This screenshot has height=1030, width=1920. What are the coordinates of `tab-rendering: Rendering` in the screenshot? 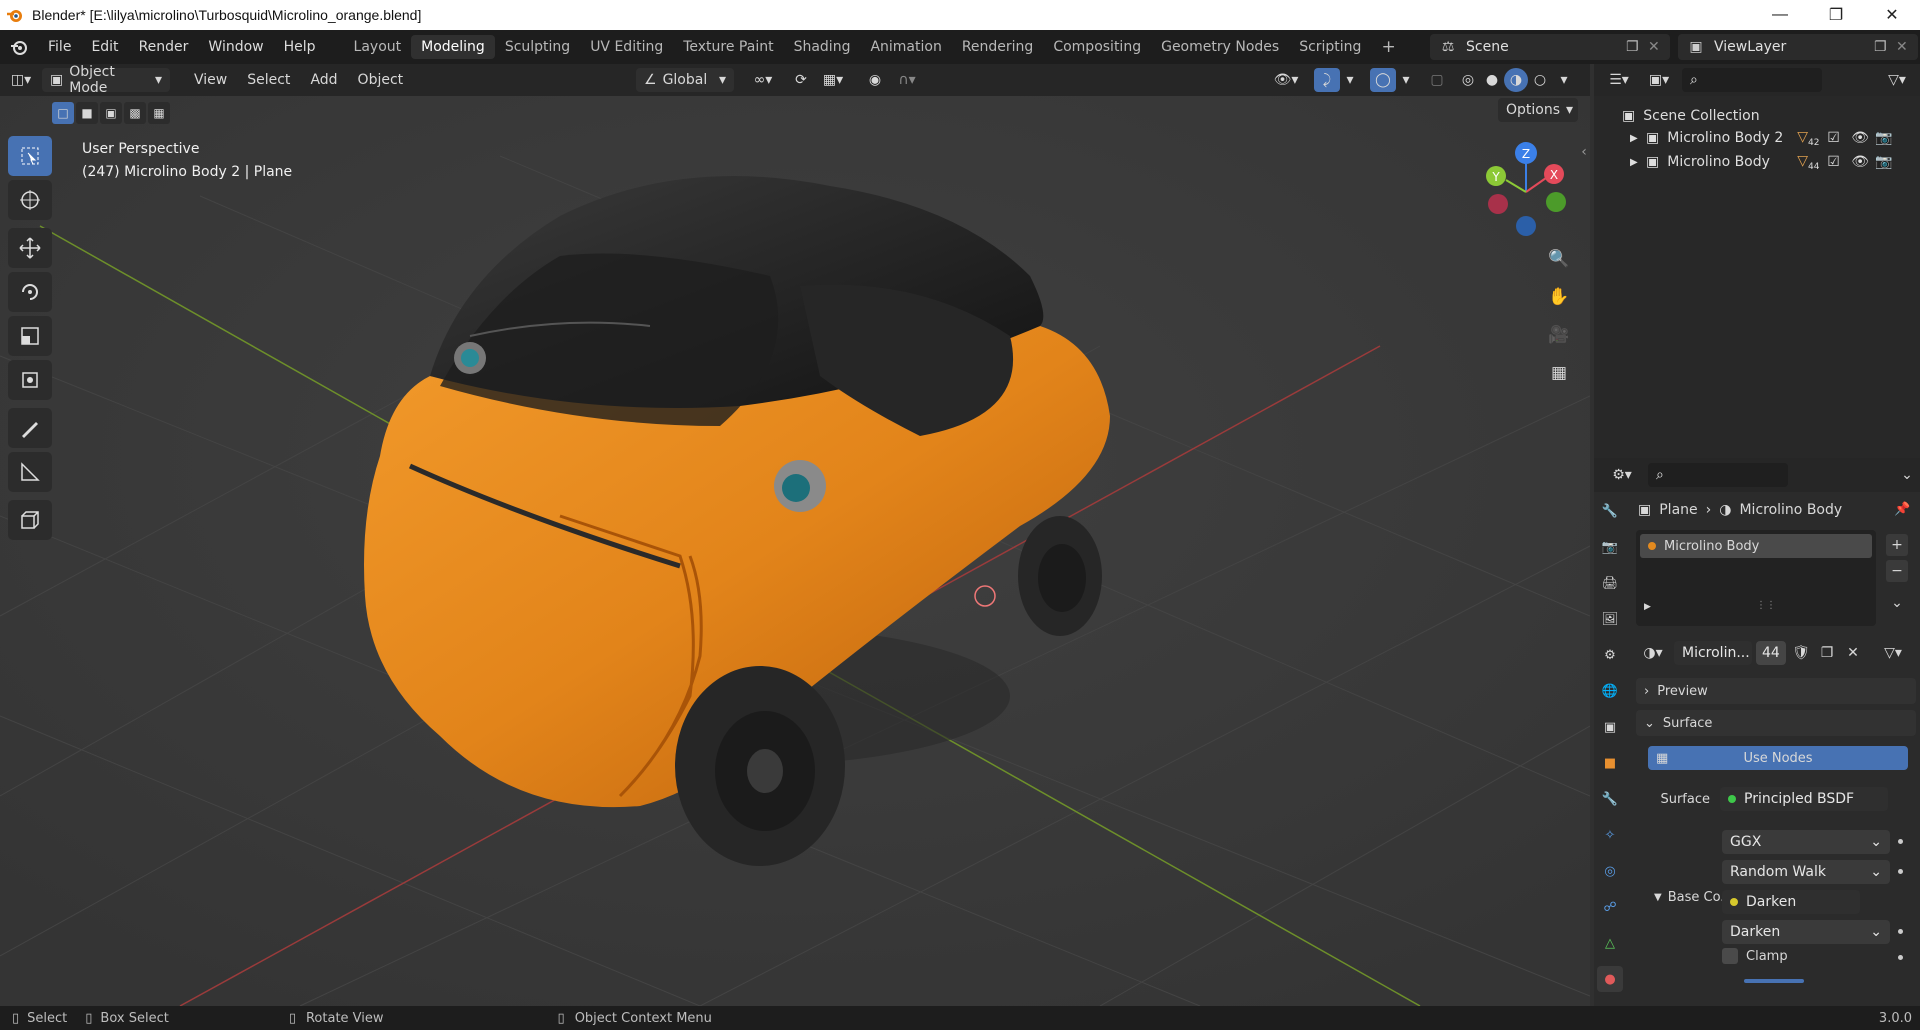 It's located at (998, 47).